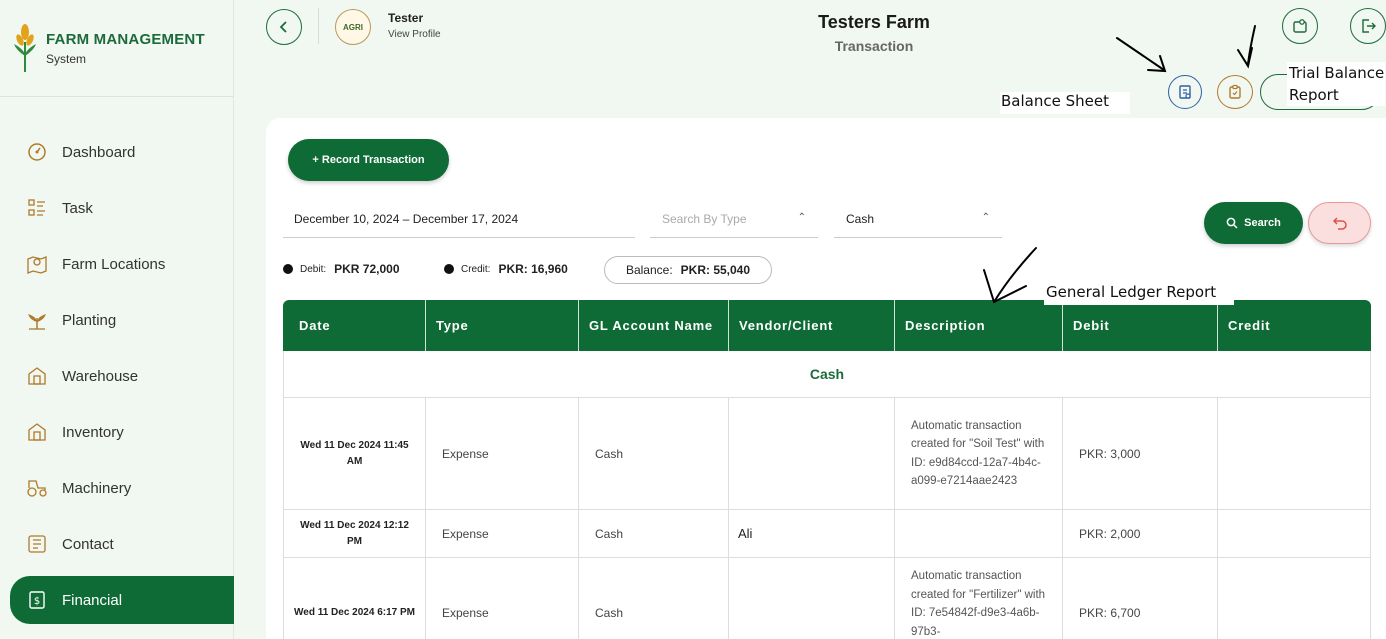  Describe the element at coordinates (406, 18) in the screenshot. I see `user-name: Tester` at that location.